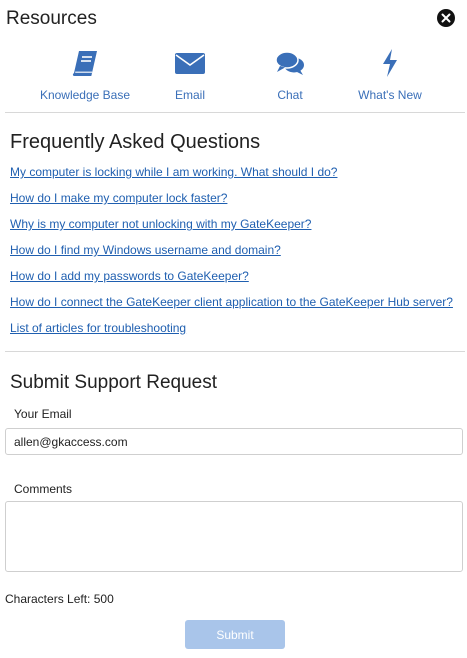  I want to click on chat-label: Chat, so click(290, 95).